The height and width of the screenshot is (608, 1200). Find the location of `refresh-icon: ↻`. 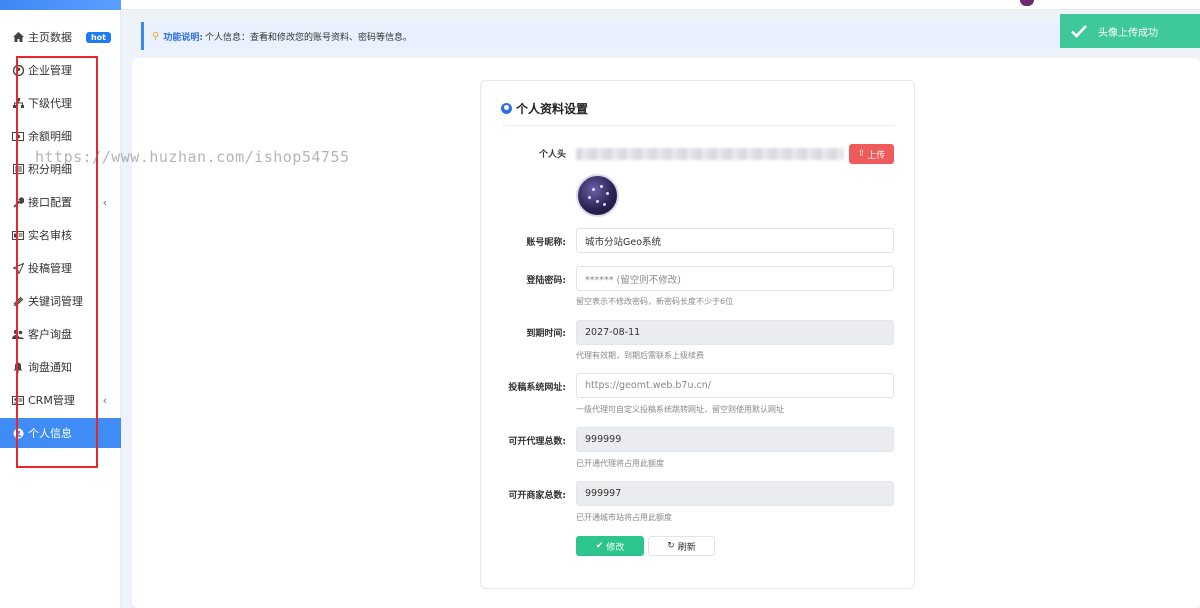

refresh-icon: ↻ is located at coordinates (671, 546).